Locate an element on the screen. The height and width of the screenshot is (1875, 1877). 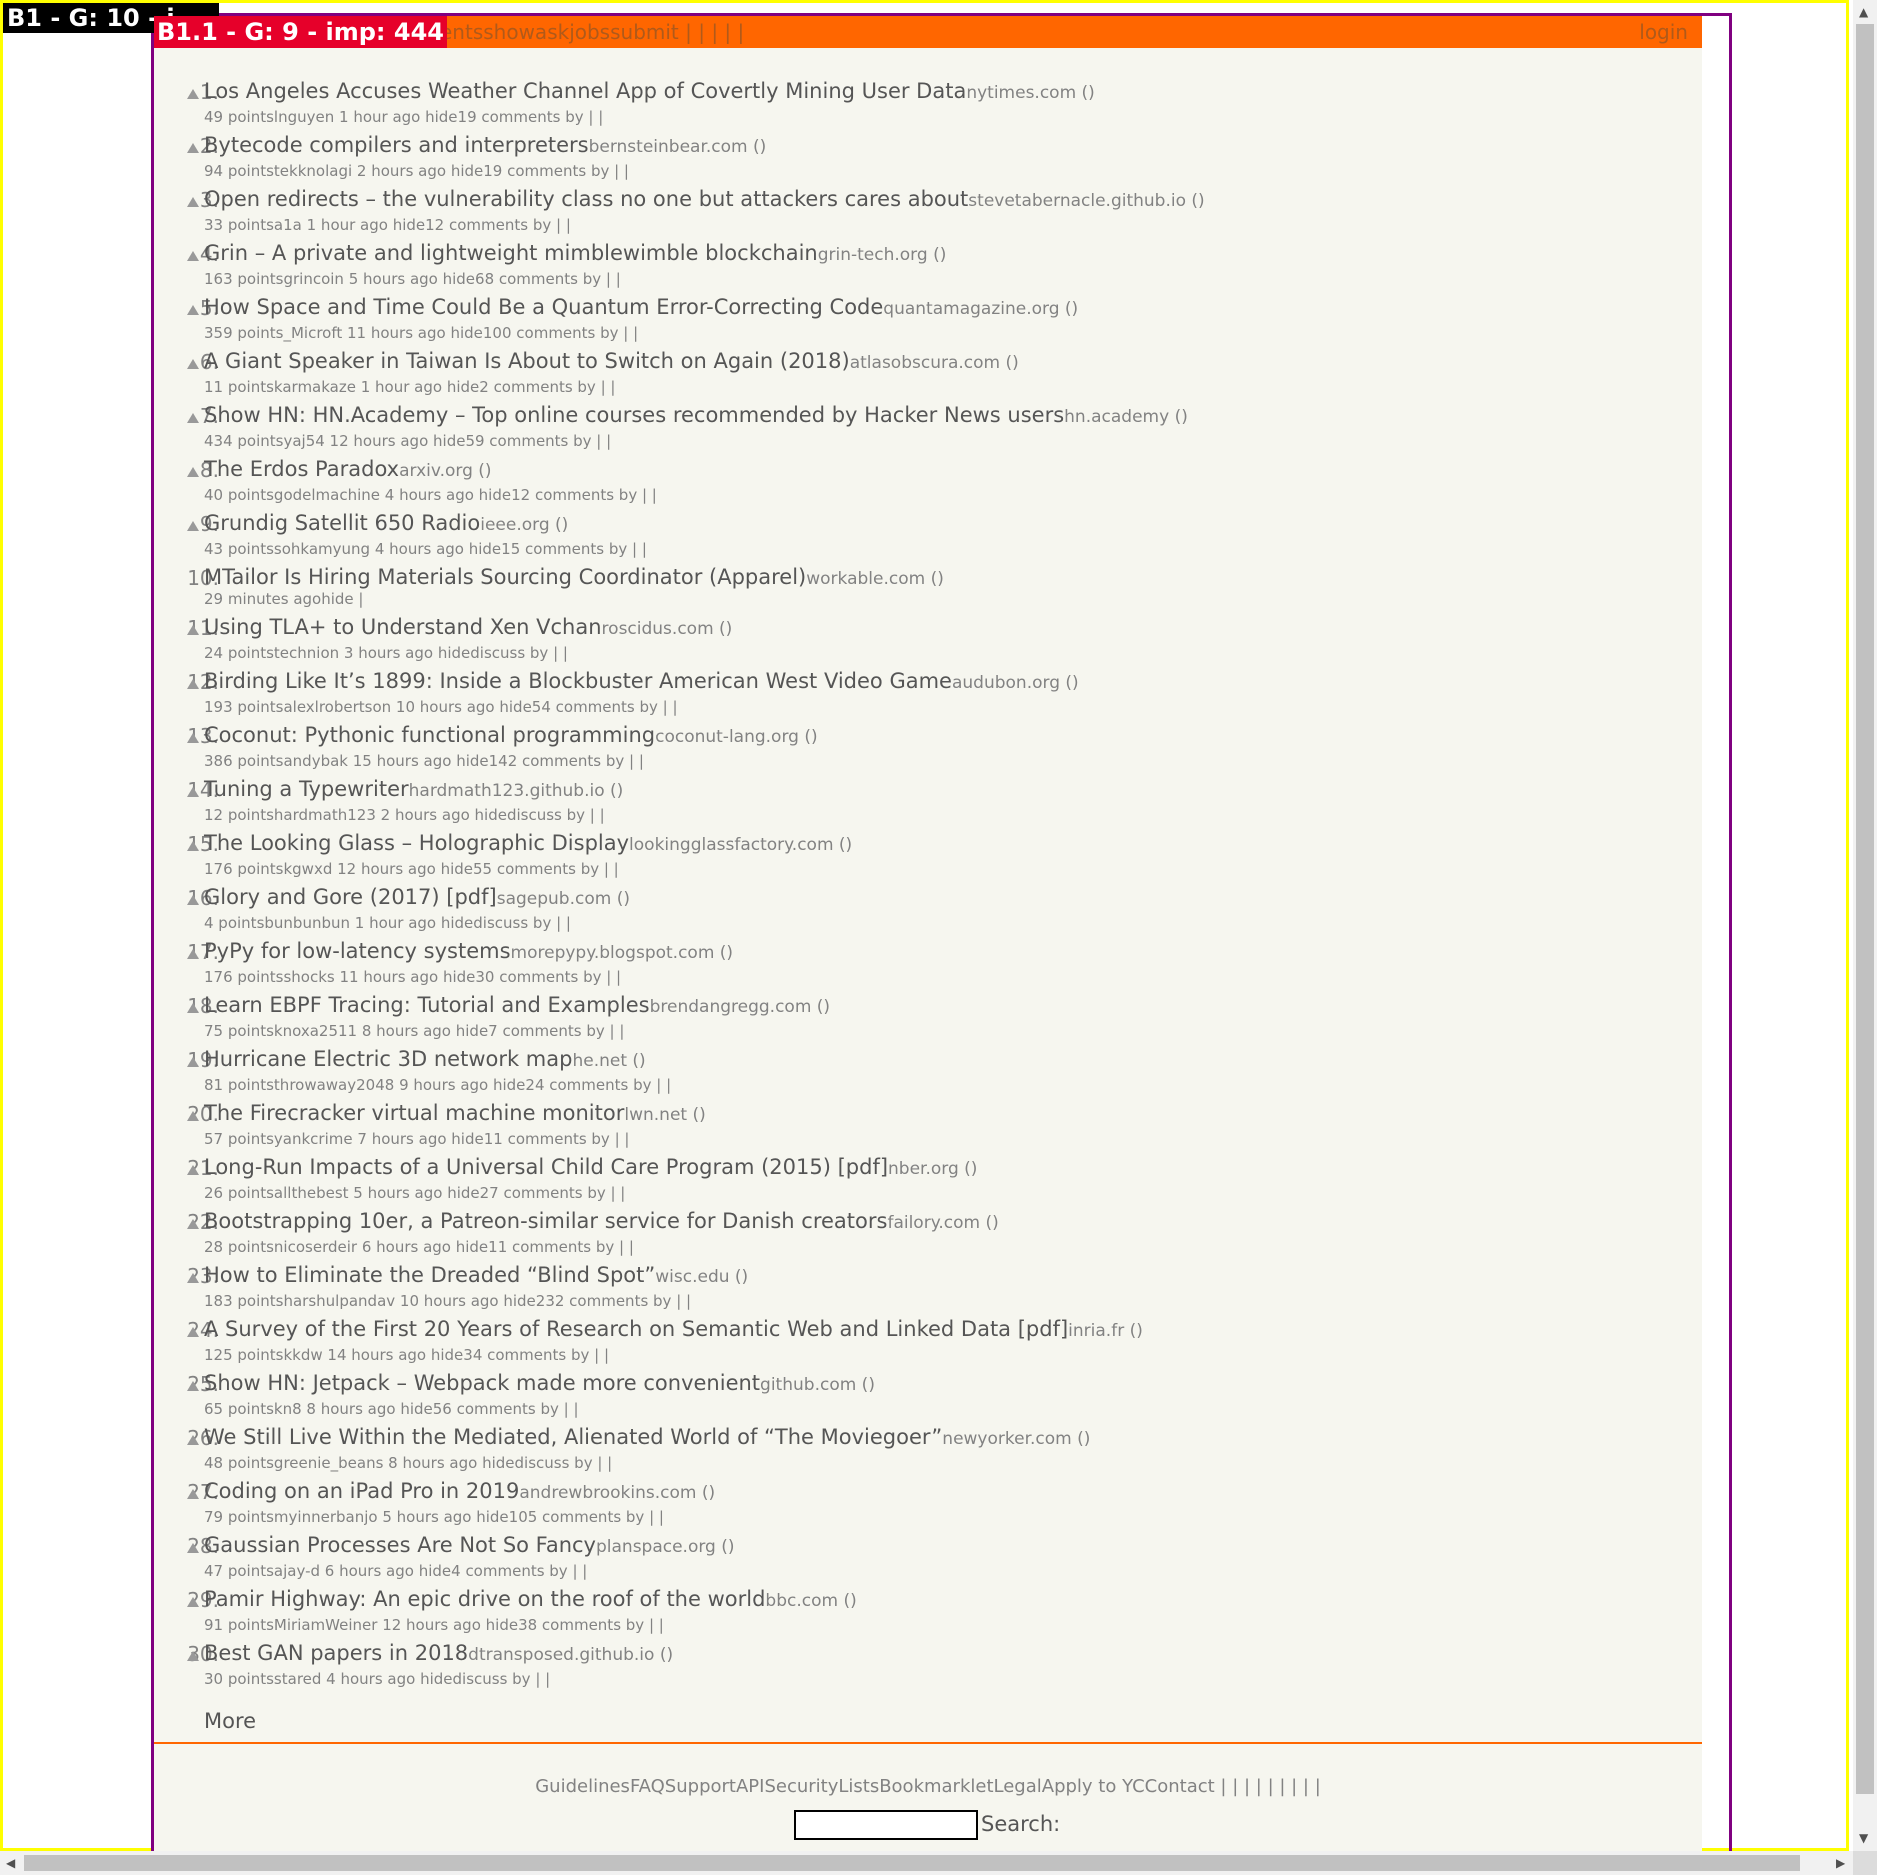
vertical-scroll-thumb is located at coordinates (1865, 909).